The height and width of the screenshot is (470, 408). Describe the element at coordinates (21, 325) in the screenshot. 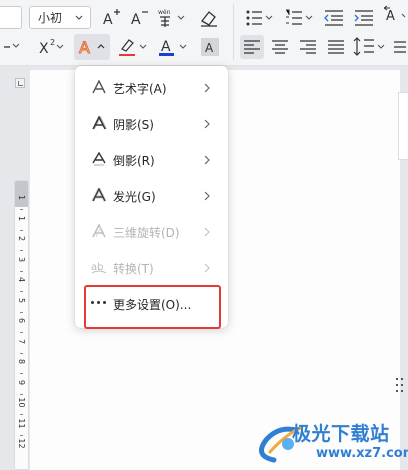

I see `vertical-ruler: 1 1 2 3 4 5 6 7 8 9 10 11 12` at that location.